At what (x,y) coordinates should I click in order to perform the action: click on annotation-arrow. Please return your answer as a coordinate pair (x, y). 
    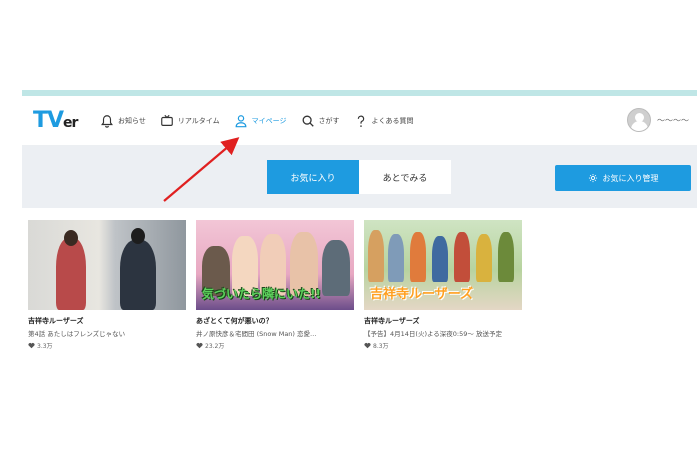
    Looking at the image, I should click on (201, 169).